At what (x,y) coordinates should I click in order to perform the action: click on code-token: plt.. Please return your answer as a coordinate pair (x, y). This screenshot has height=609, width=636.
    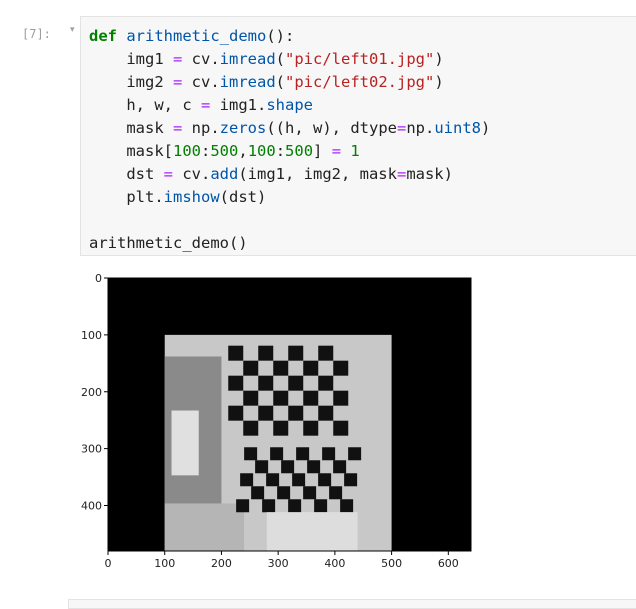
    Looking at the image, I should click on (126, 197).